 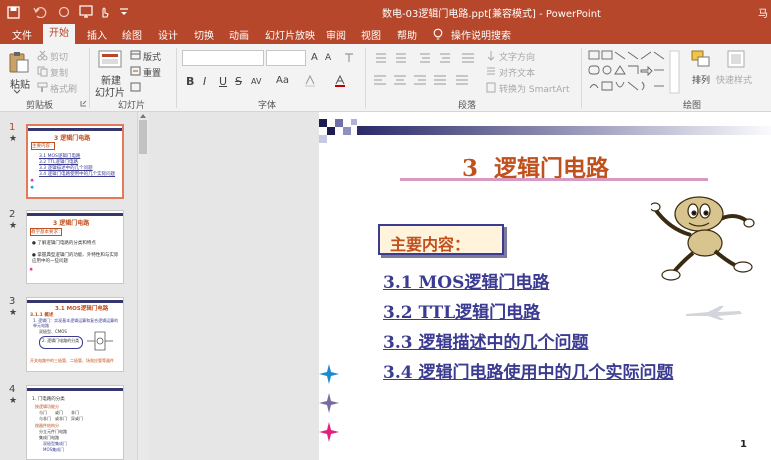 I want to click on tab-insert: 插入, so click(x=97, y=34).